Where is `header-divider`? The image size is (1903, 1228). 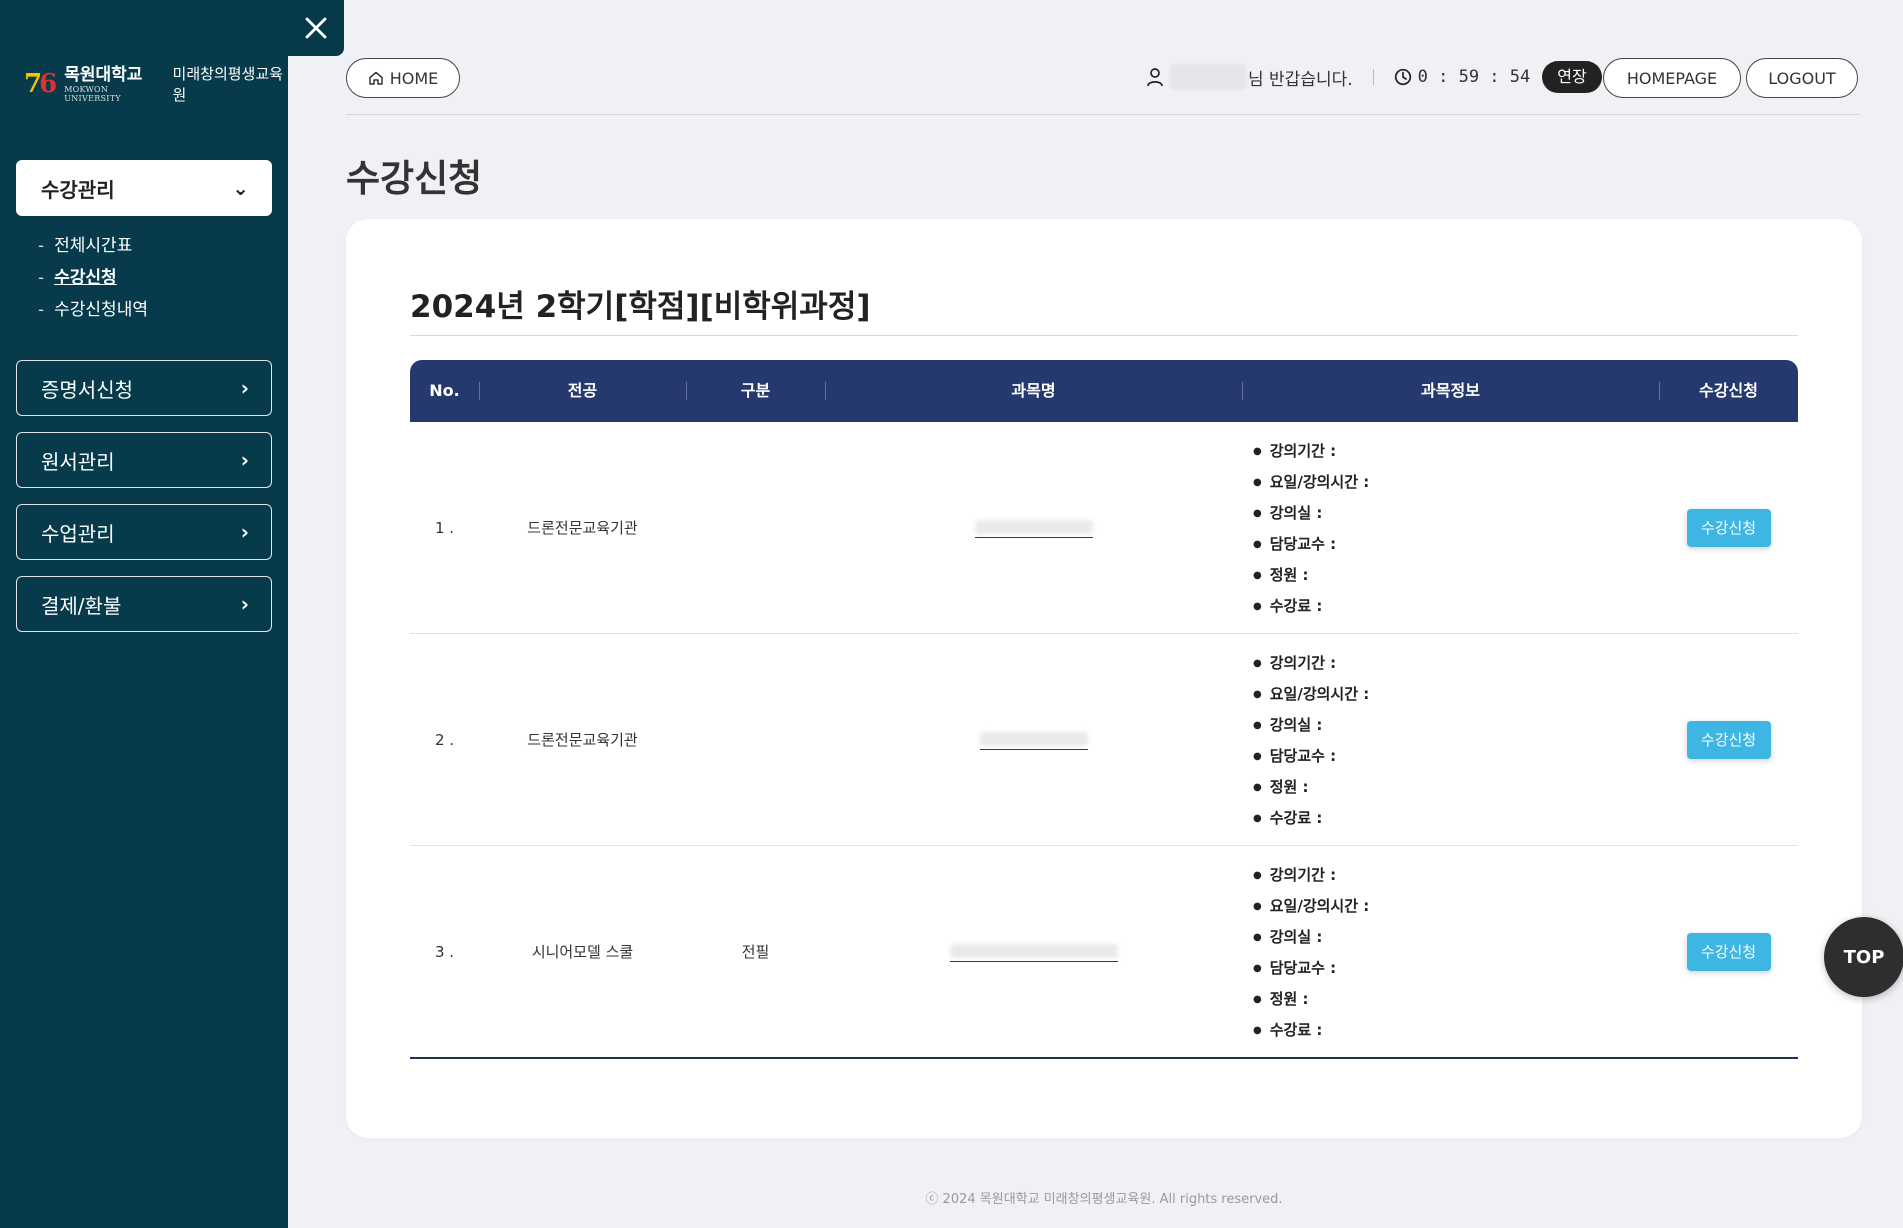
header-divider is located at coordinates (1103, 114).